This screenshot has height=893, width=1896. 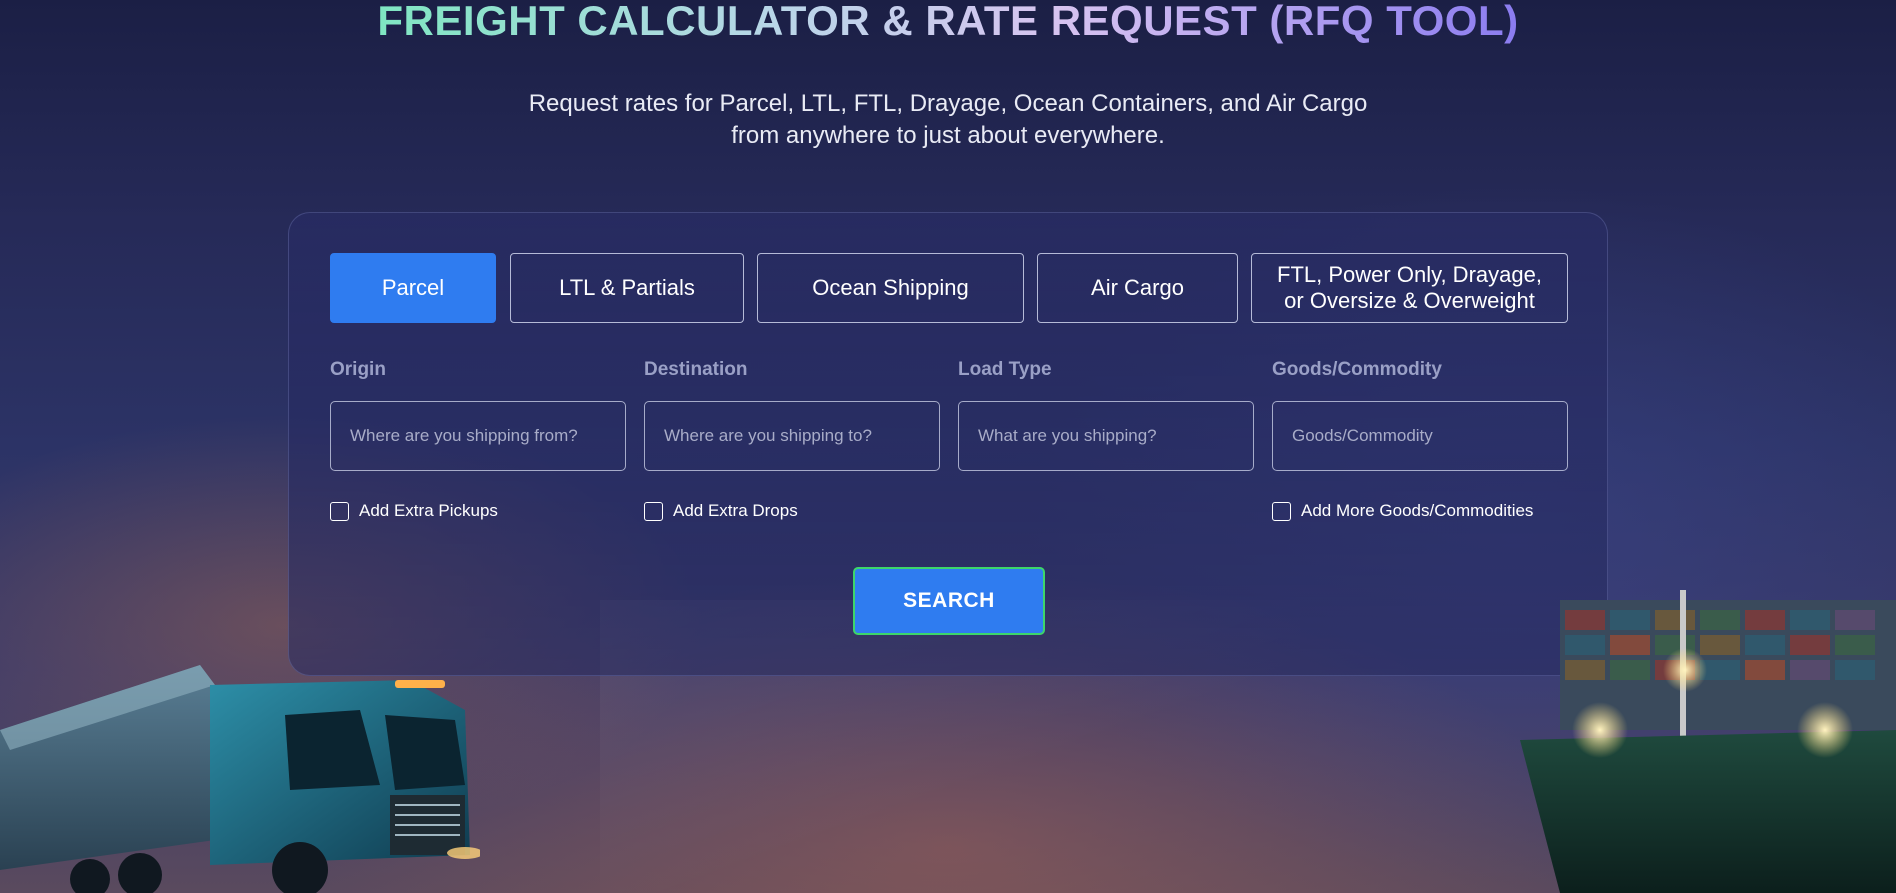 I want to click on search-button: SEARCH, so click(x=949, y=601).